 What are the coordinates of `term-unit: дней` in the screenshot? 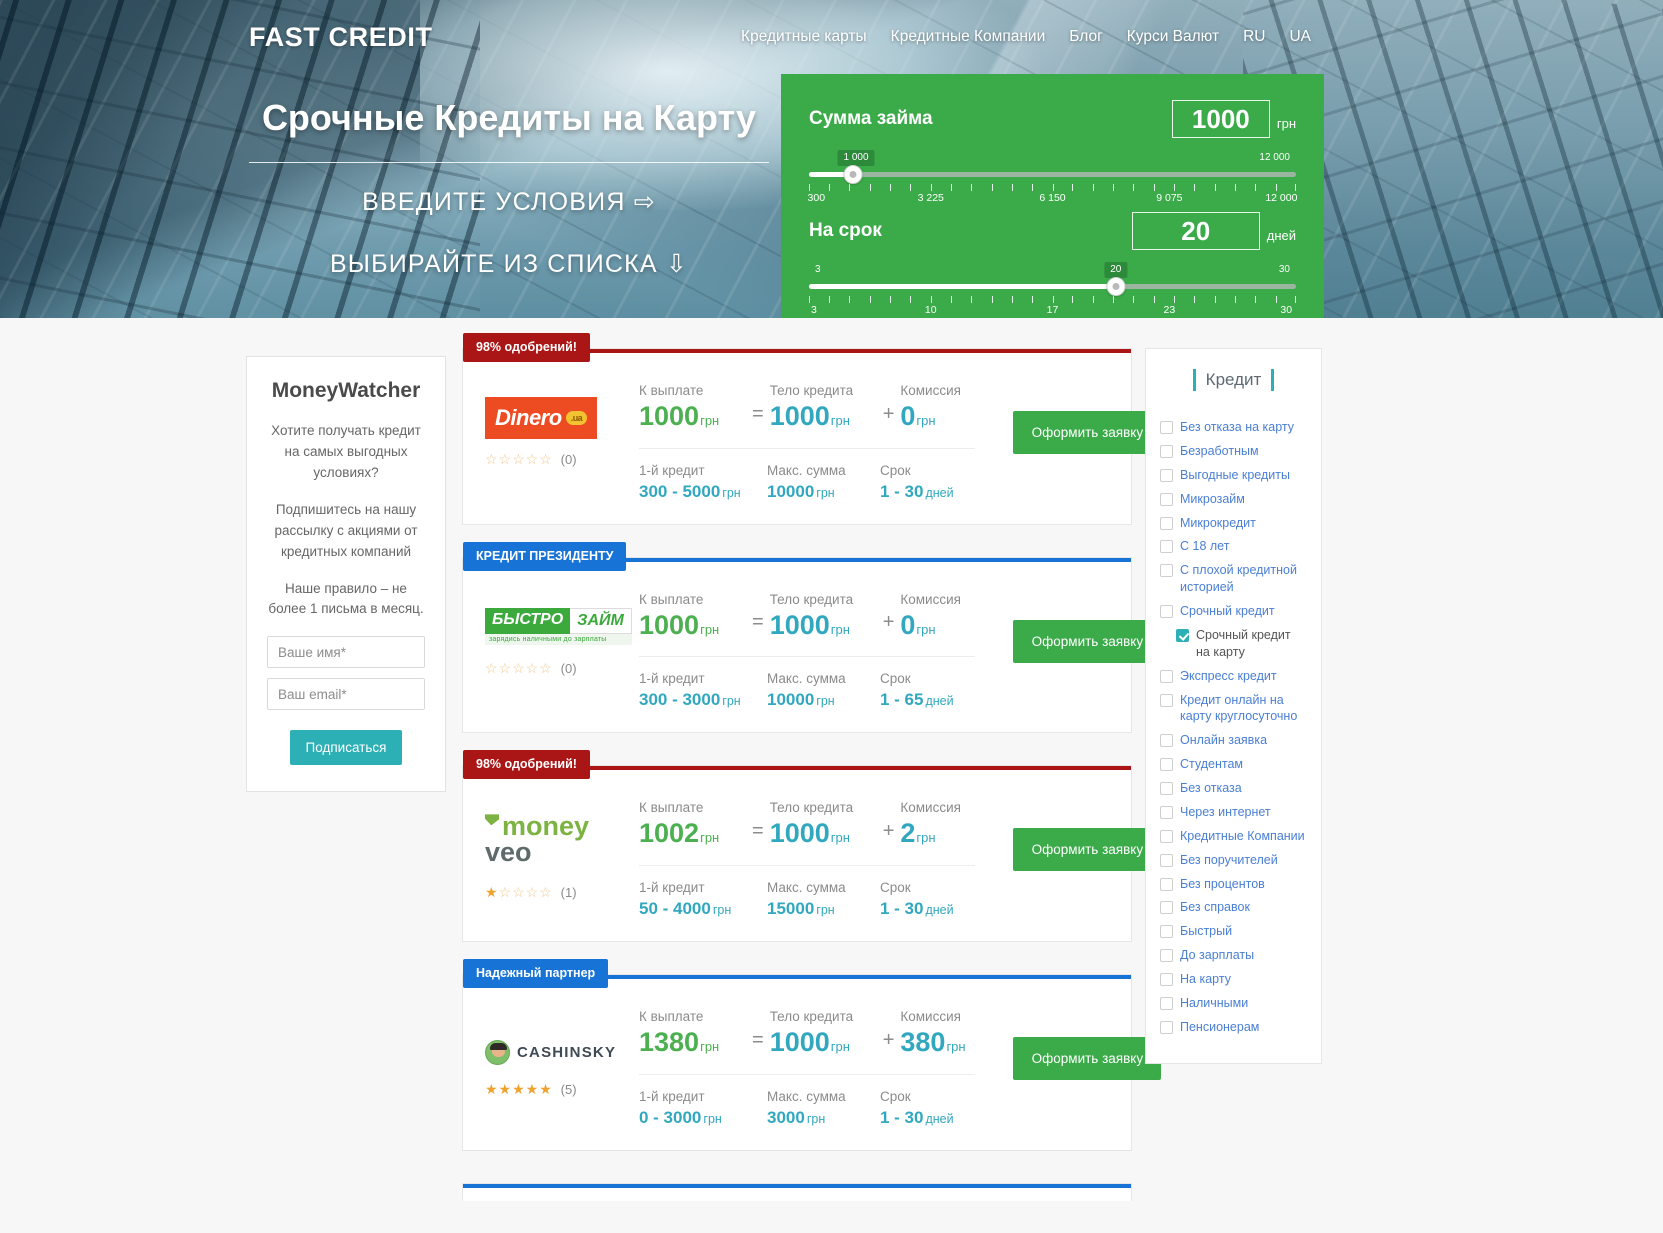 It's located at (1281, 235).